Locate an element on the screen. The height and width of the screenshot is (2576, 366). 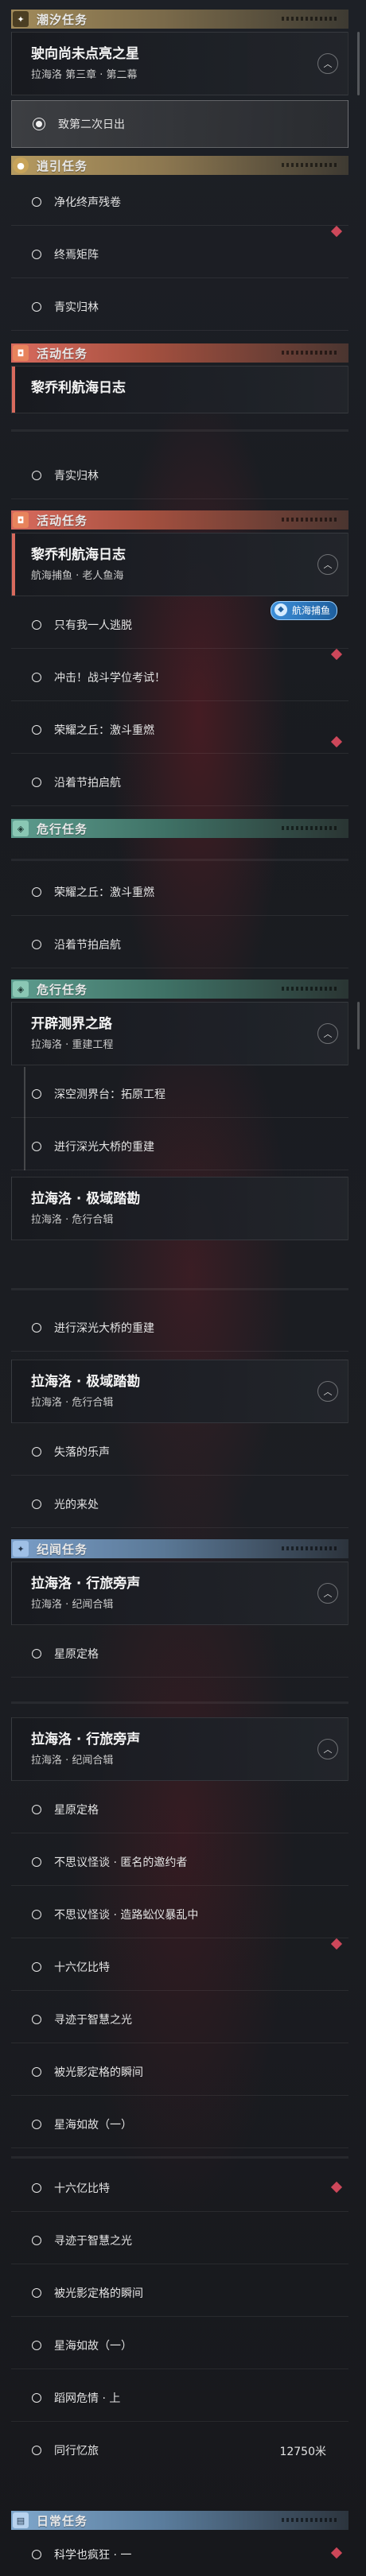
quest-title: 驶向尚未点亮之星 is located at coordinates (85, 54).